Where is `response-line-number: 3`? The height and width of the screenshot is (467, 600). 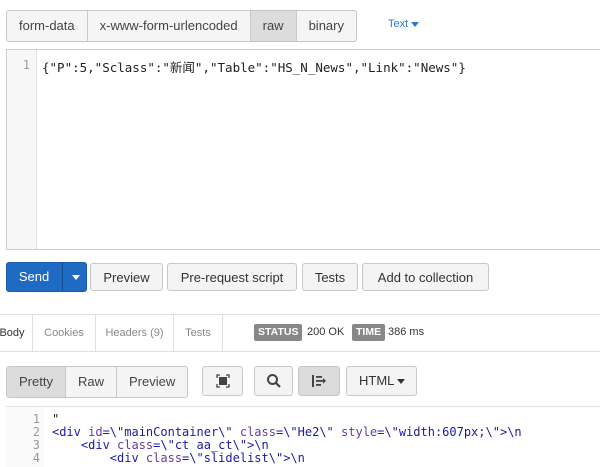
response-line-number: 3 is located at coordinates (36, 445).